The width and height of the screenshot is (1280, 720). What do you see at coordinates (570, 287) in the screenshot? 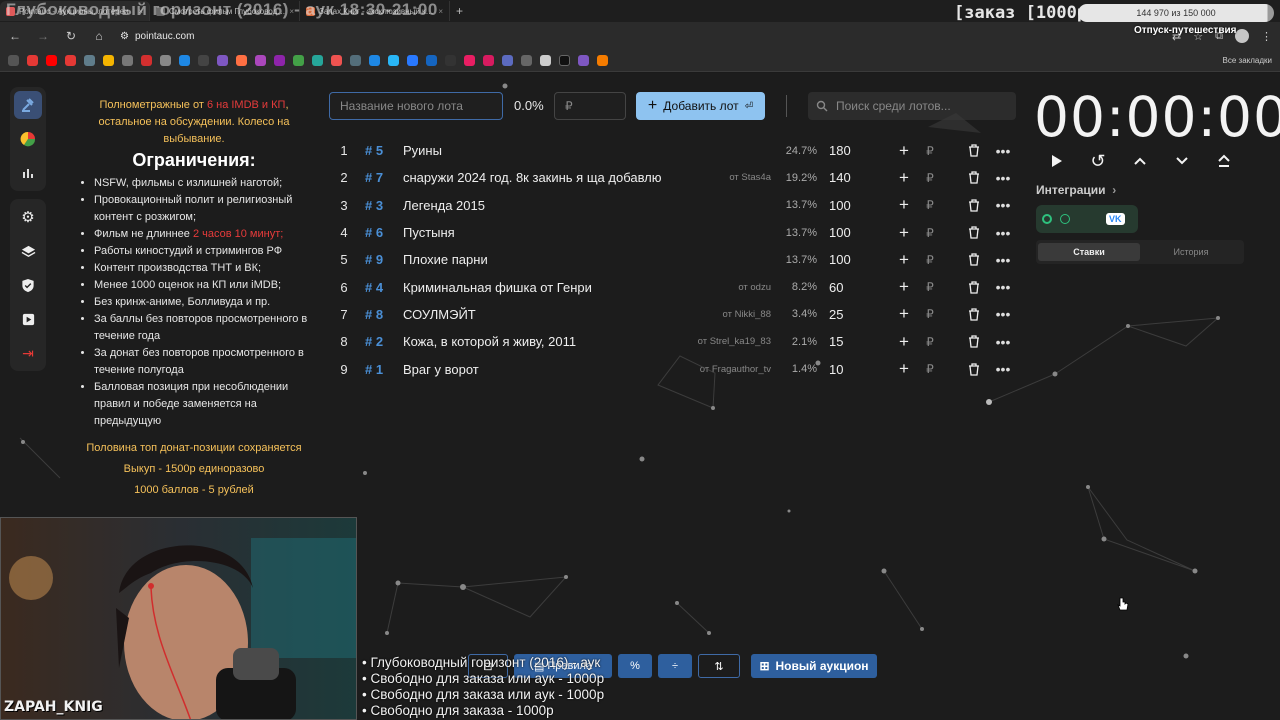
I see `lot-name: Криминальная фишка от Генри` at bounding box center [570, 287].